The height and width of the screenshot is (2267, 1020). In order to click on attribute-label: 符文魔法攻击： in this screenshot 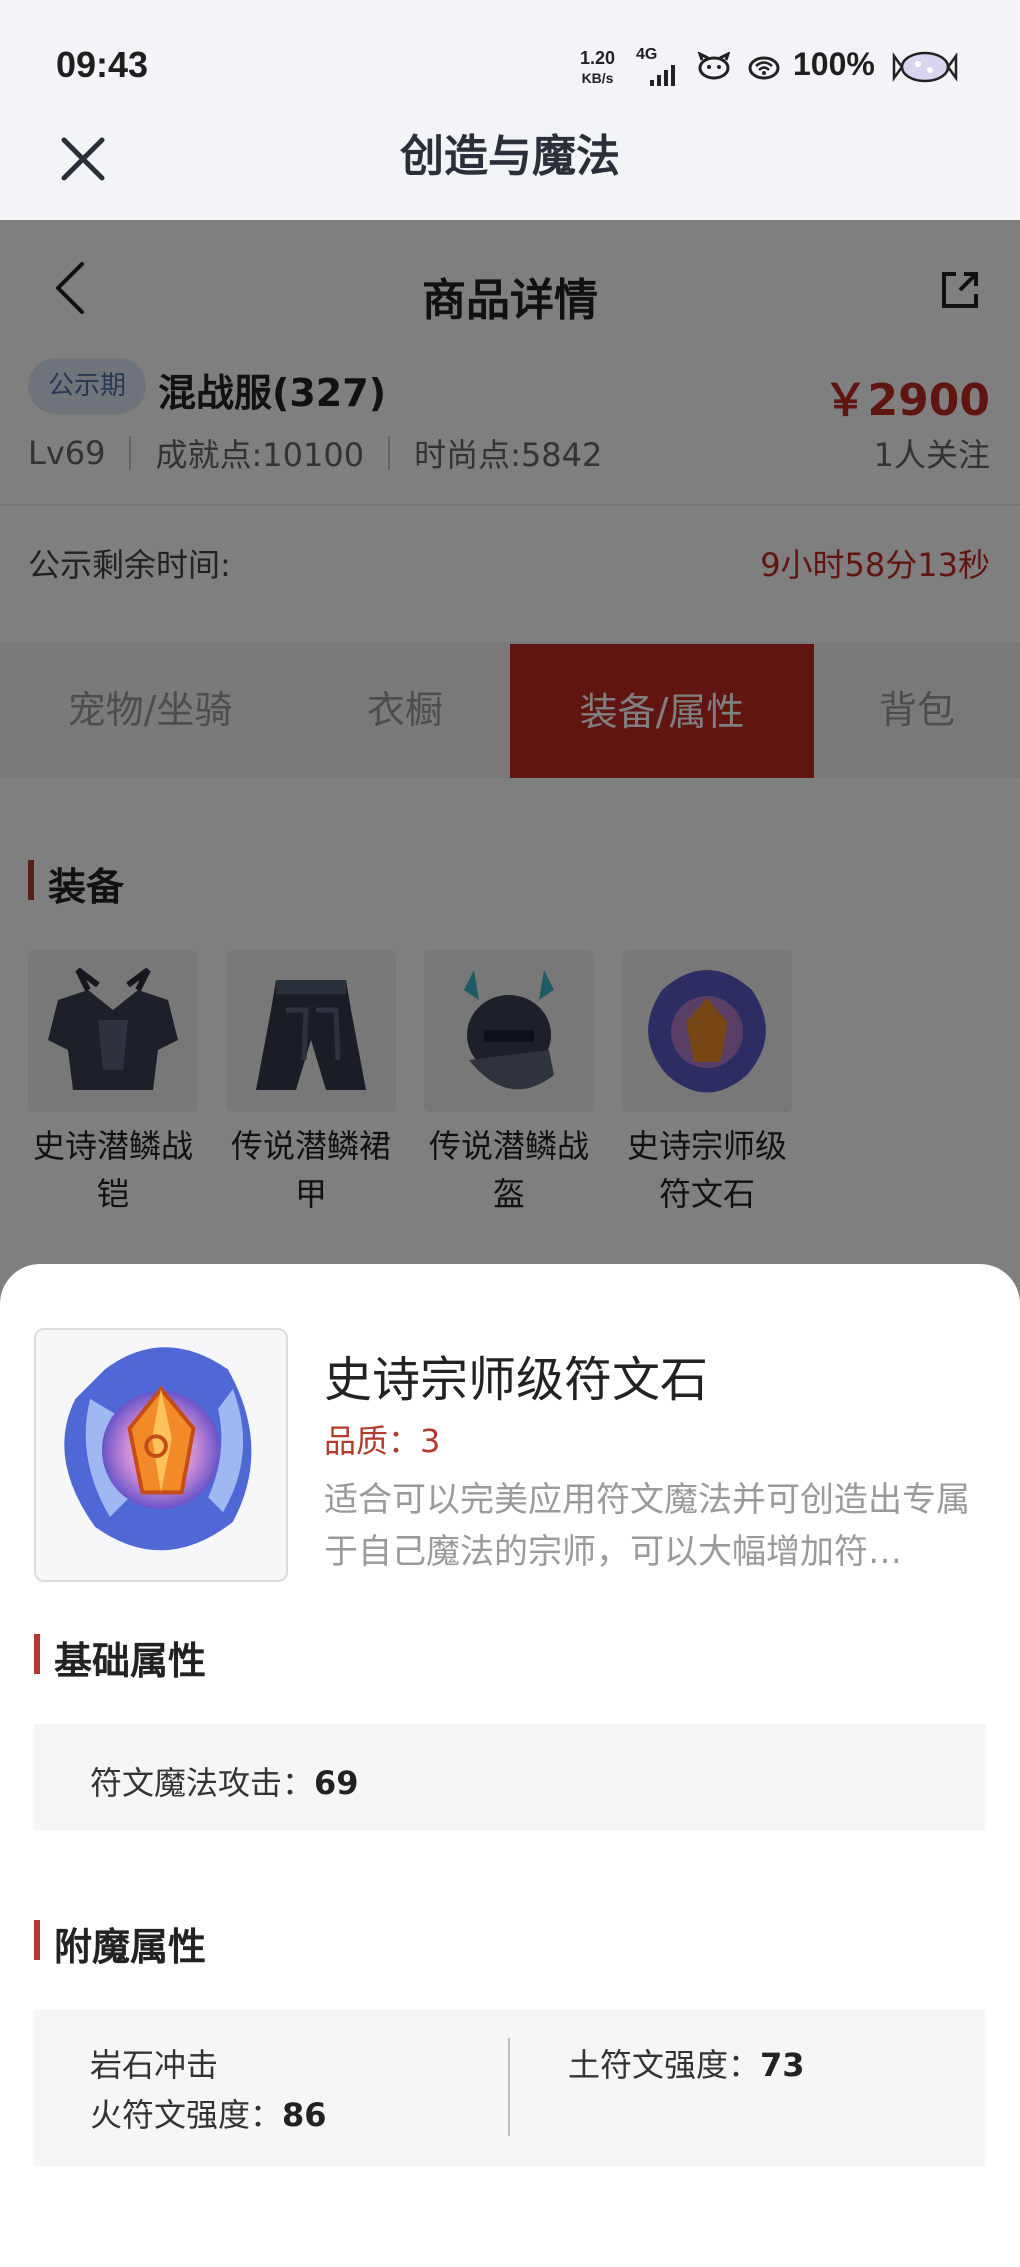, I will do `click(202, 1783)`.